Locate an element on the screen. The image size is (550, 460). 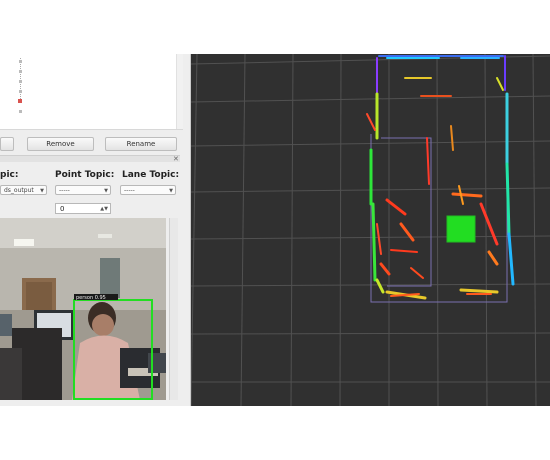
ceiling-light is located at coordinates (24, 242).